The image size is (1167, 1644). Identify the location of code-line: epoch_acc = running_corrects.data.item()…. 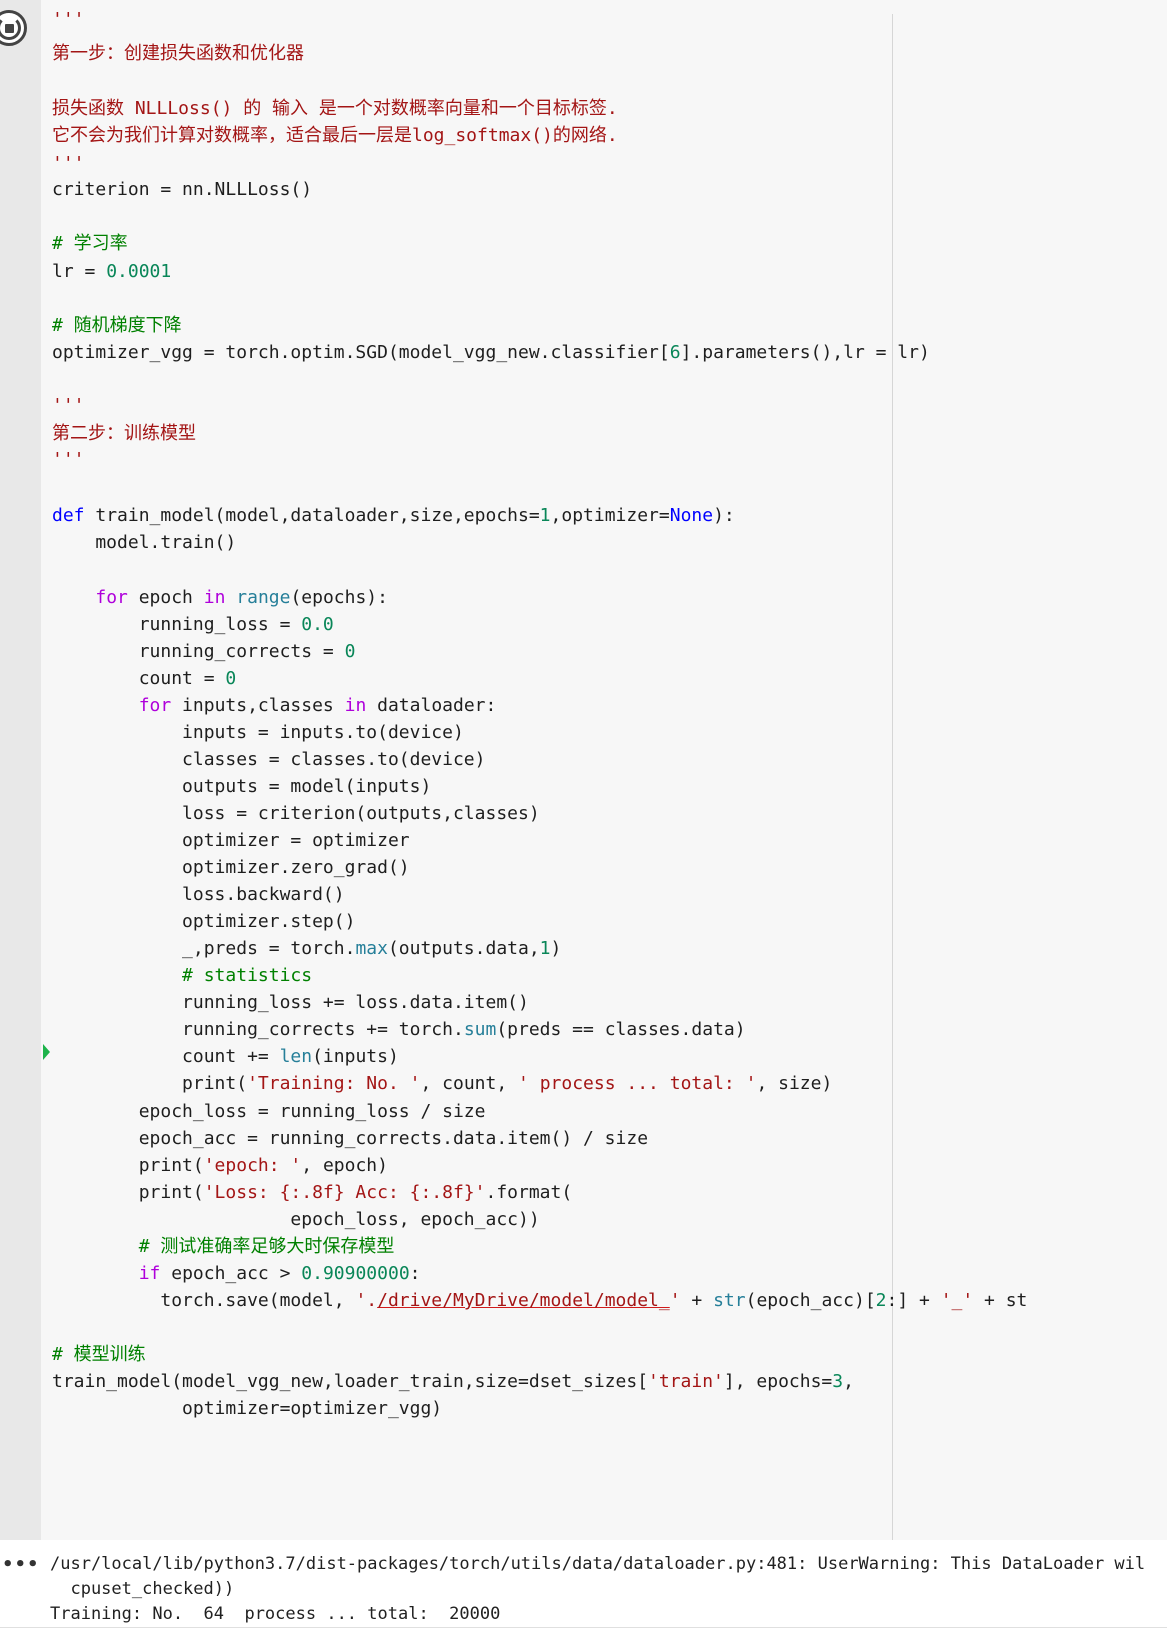
(350, 1138).